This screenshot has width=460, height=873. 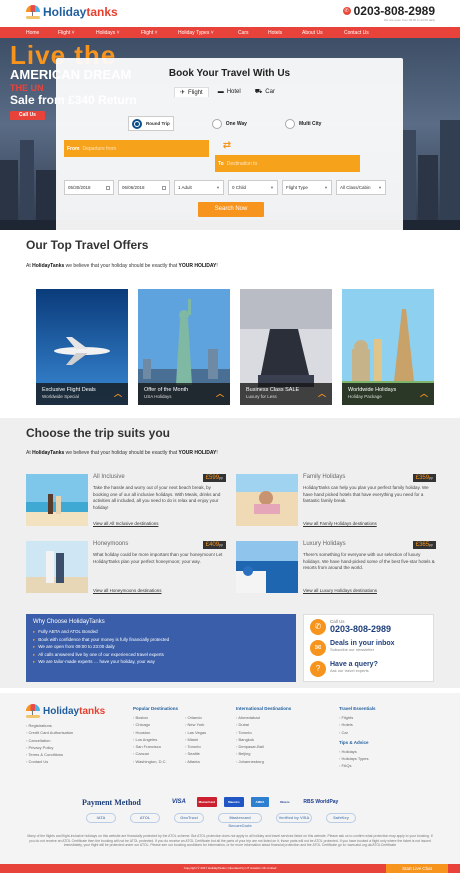 What do you see at coordinates (341, 818) in the screenshot?
I see `safekey-logo: SafeKey` at bounding box center [341, 818].